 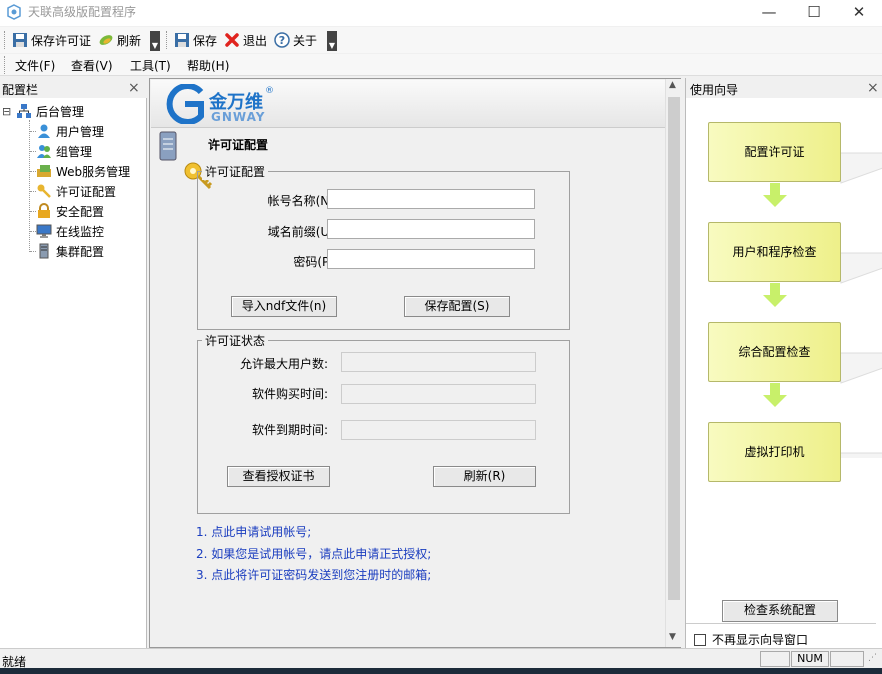 I want to click on save-license-button: 保存许可证, so click(x=51, y=40).